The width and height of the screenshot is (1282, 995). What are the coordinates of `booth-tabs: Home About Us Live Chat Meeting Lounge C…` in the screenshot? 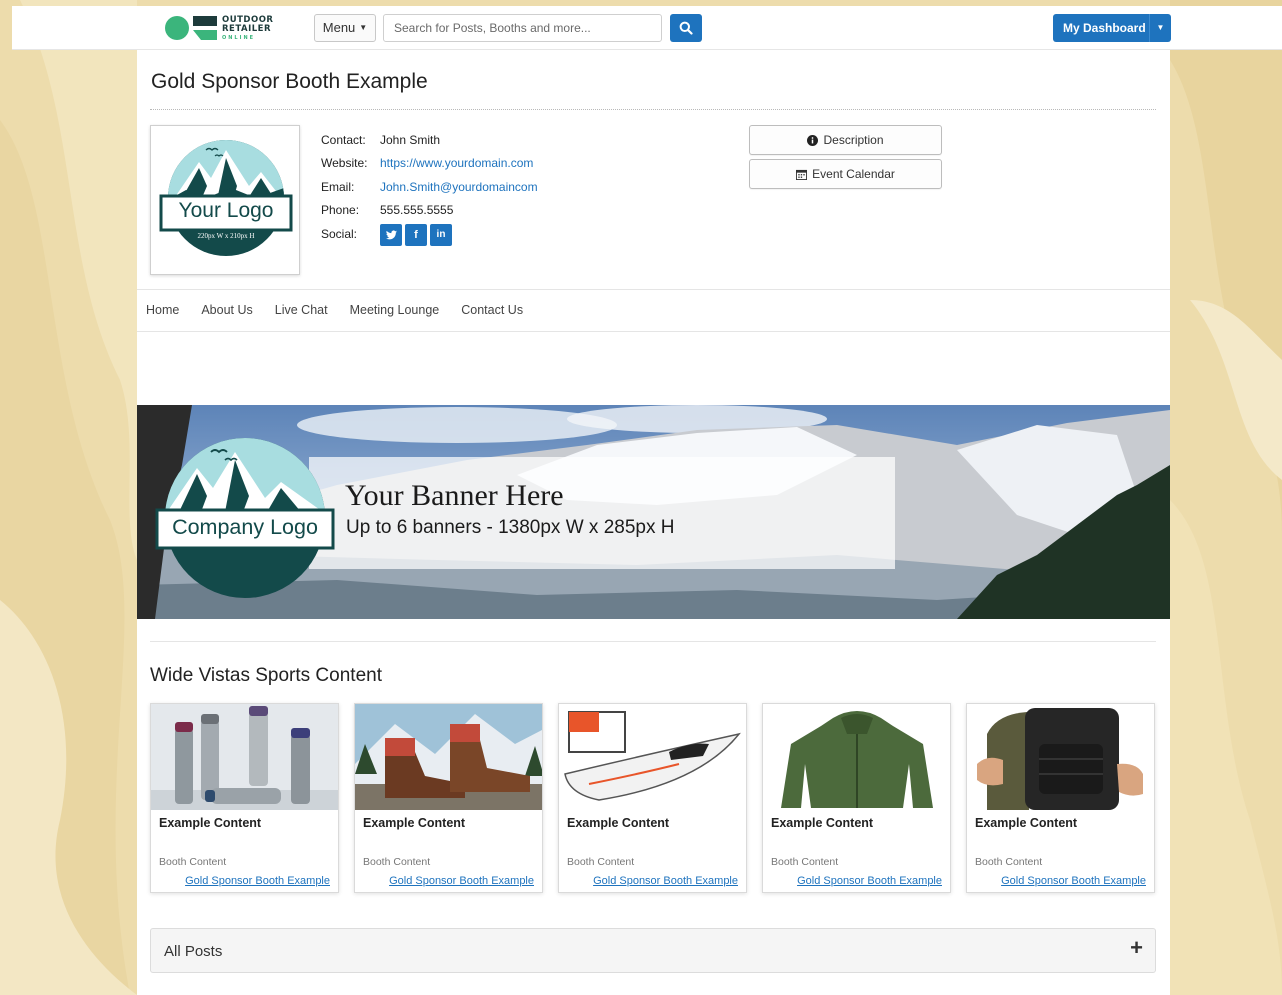 It's located at (334, 310).